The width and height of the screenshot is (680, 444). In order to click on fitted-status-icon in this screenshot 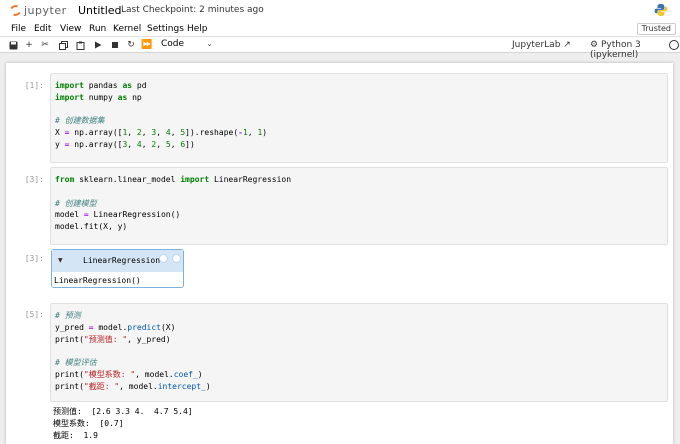, I will do `click(176, 258)`.